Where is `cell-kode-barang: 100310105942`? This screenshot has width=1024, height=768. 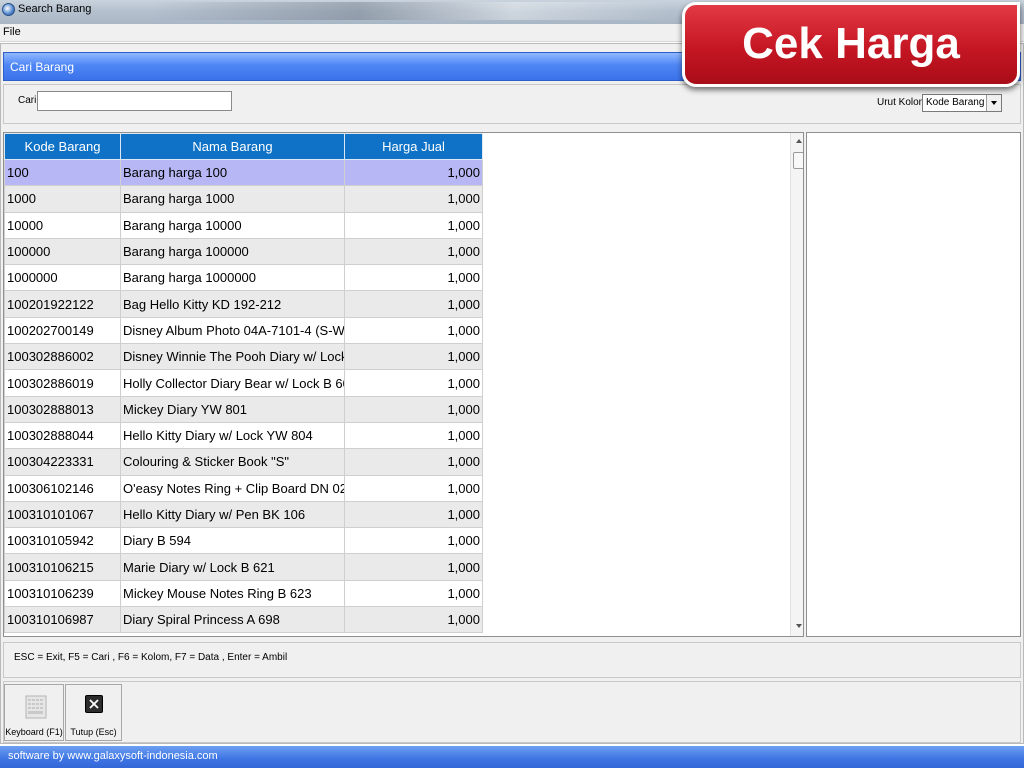 cell-kode-barang: 100310105942 is located at coordinates (62, 541).